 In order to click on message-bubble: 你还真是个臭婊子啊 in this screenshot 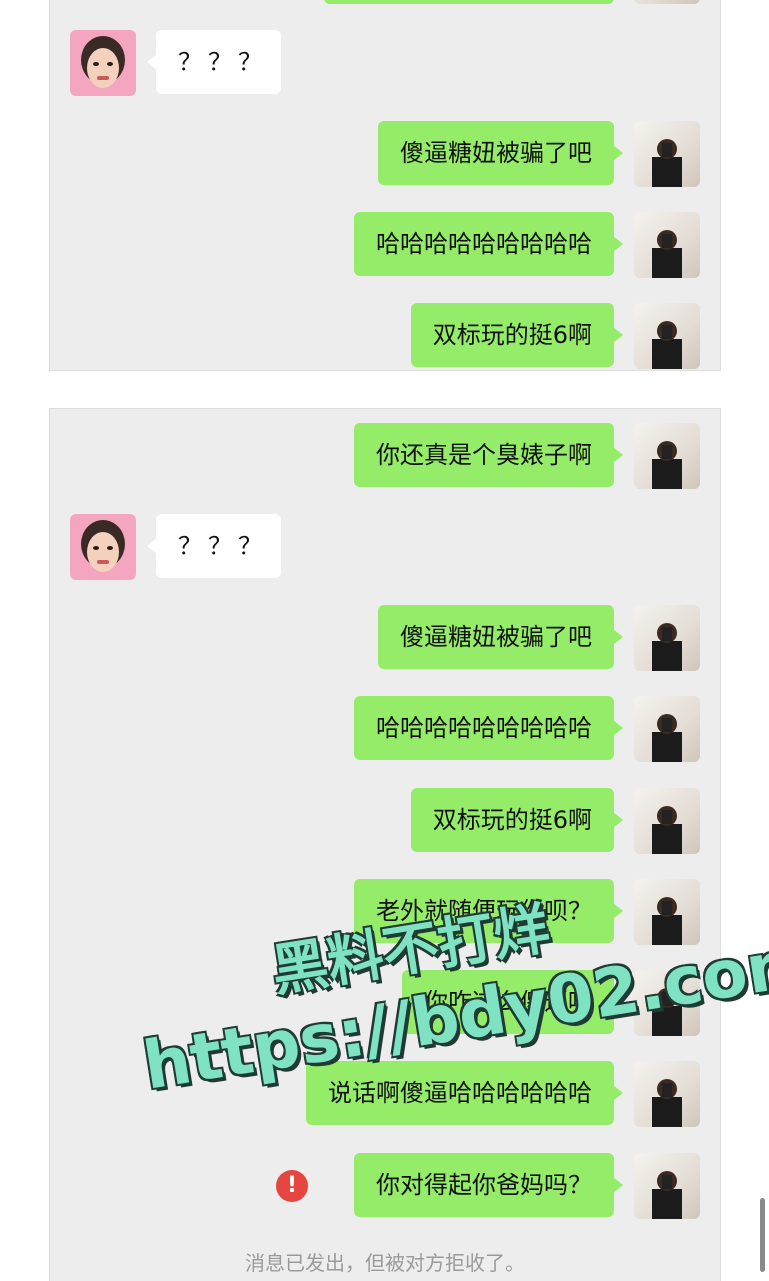, I will do `click(488, 455)`.